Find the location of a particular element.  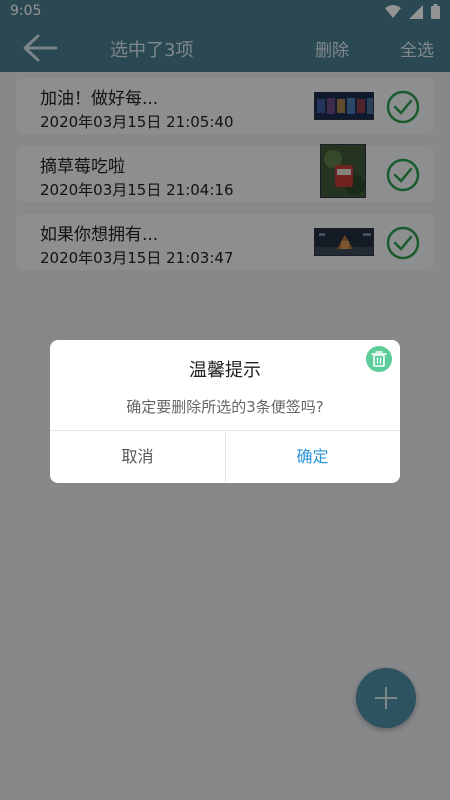

confirm-delete-dialog: 温馨提示 确定要删除所选的3条便签吗? 取消 确定 is located at coordinates (225, 411).